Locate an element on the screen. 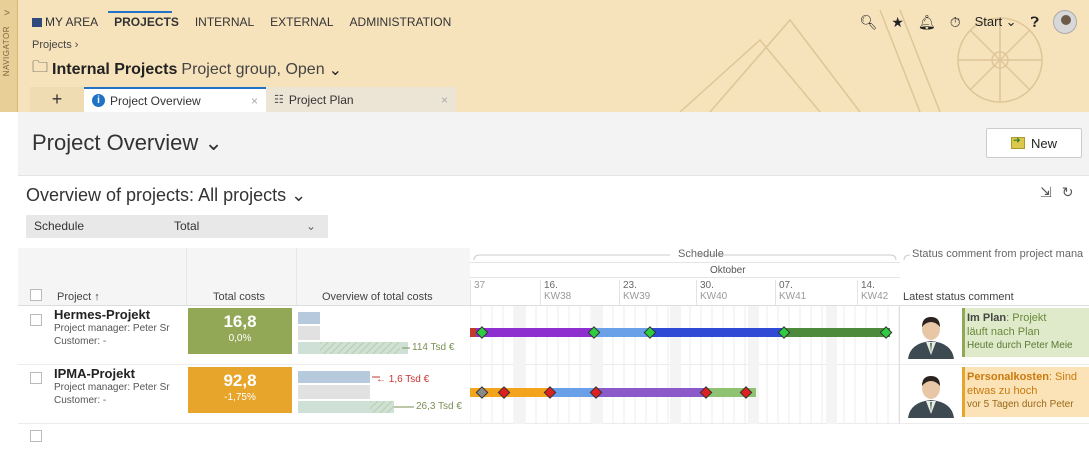 The image size is (1089, 457). column-header-project: Project ↑ is located at coordinates (78, 297).